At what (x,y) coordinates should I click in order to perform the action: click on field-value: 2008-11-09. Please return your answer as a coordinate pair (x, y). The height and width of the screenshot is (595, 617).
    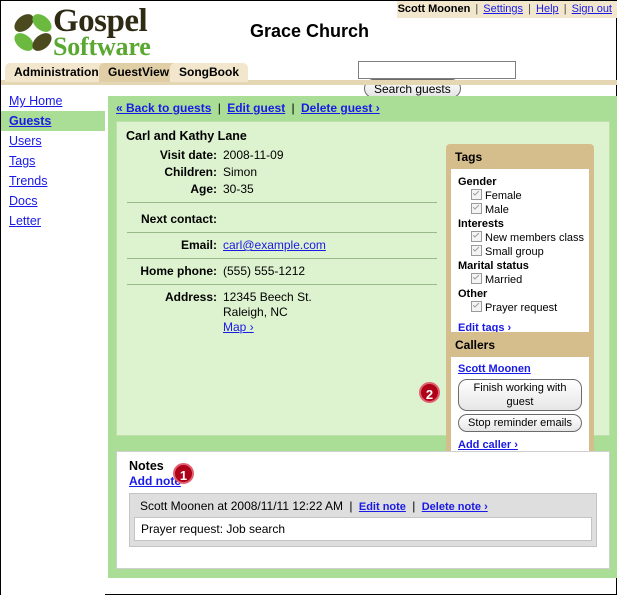
    Looking at the image, I should click on (253, 155).